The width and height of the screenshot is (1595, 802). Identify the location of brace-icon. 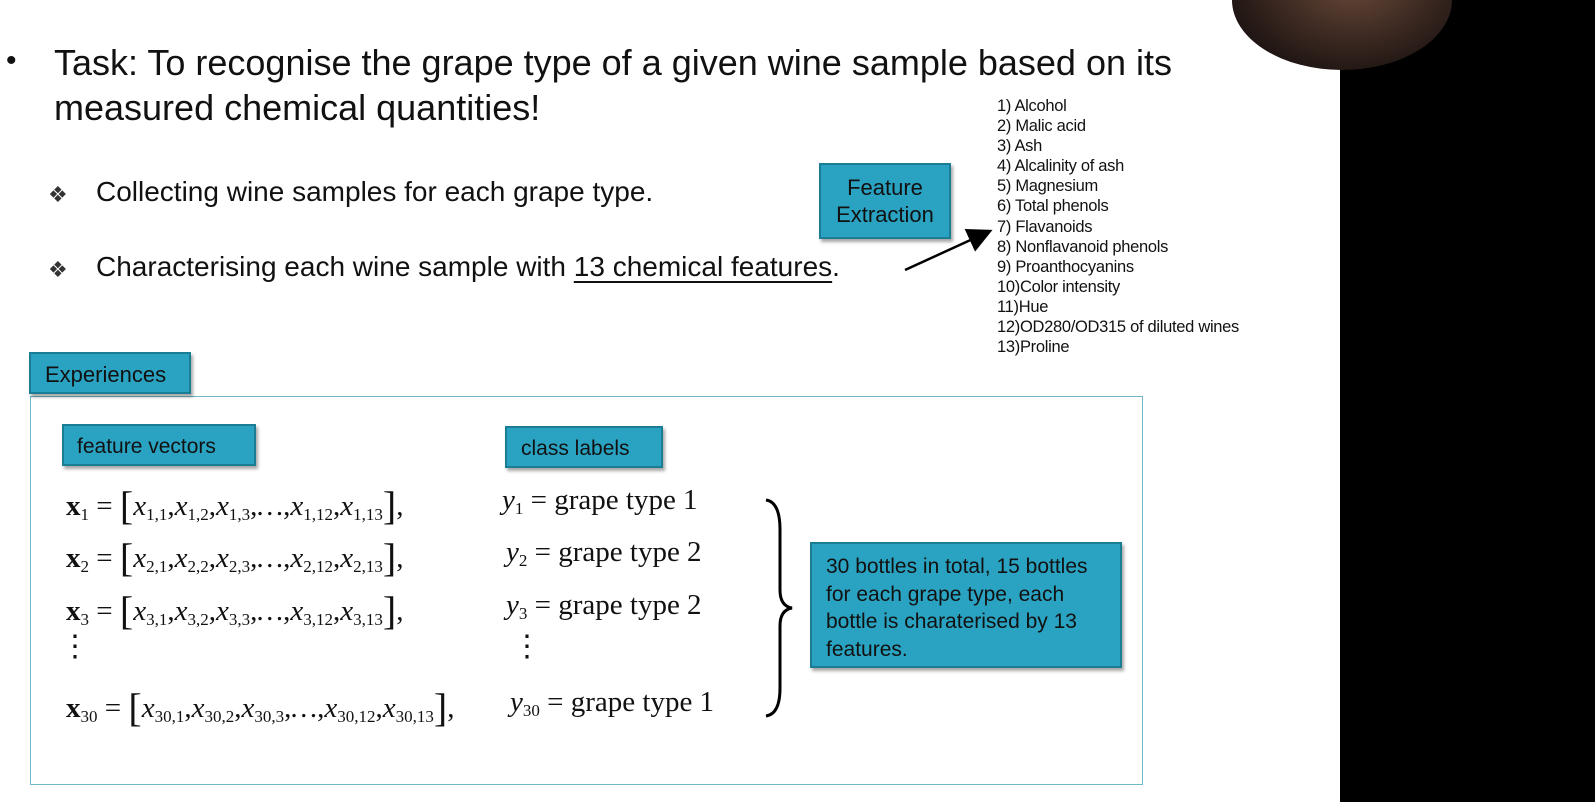
(779, 608).